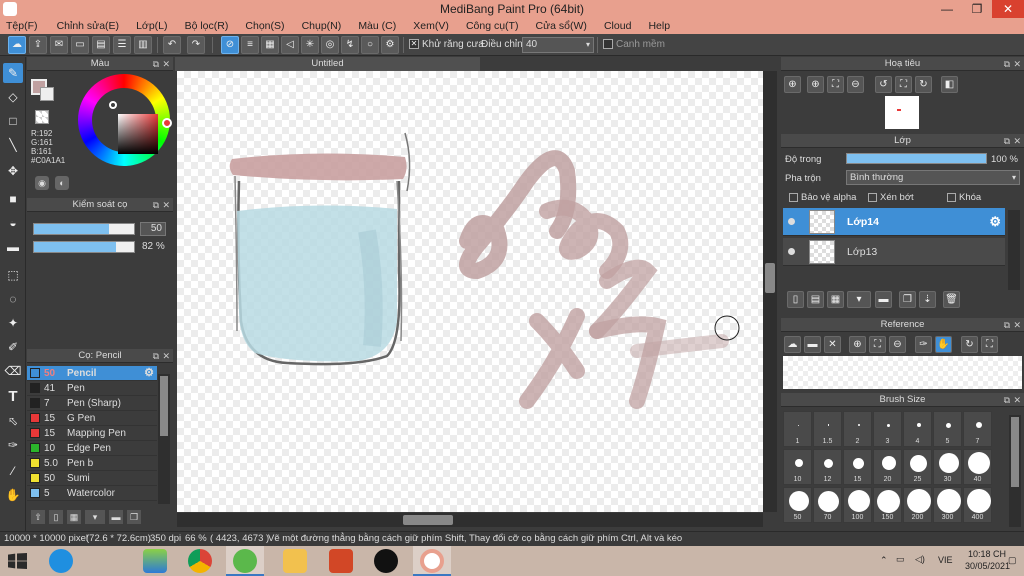  I want to click on brush-size-option: 5, so click(947, 429).